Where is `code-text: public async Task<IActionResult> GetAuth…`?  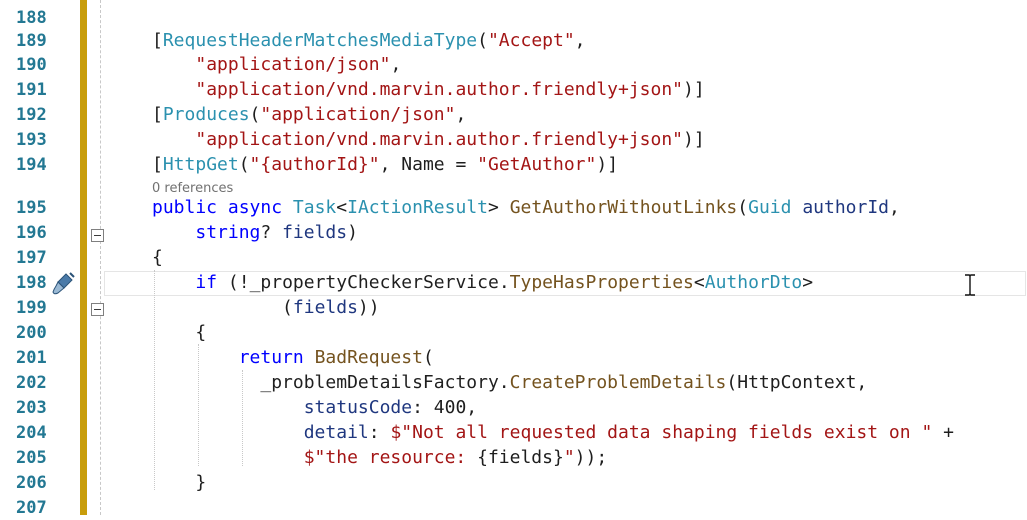 code-text: public async Task<IActionResult> GetAuth… is located at coordinates (526, 208).